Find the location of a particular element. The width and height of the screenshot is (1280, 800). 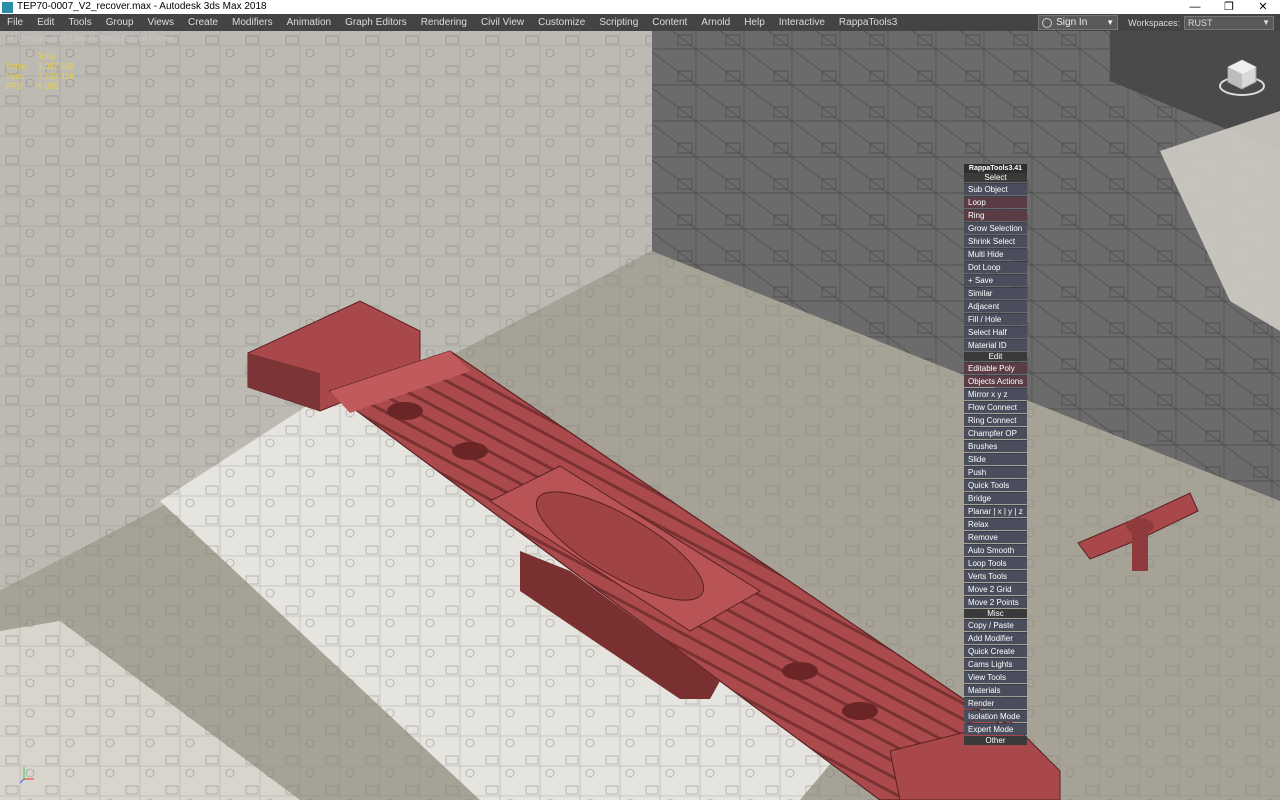

stat-key: FPS: is located at coordinates (15, 86).